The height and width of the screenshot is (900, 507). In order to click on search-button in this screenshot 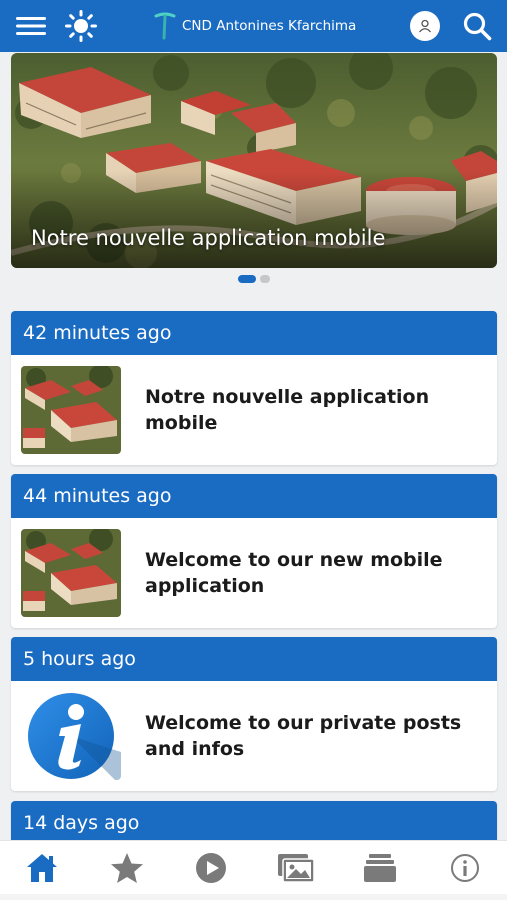, I will do `click(477, 26)`.